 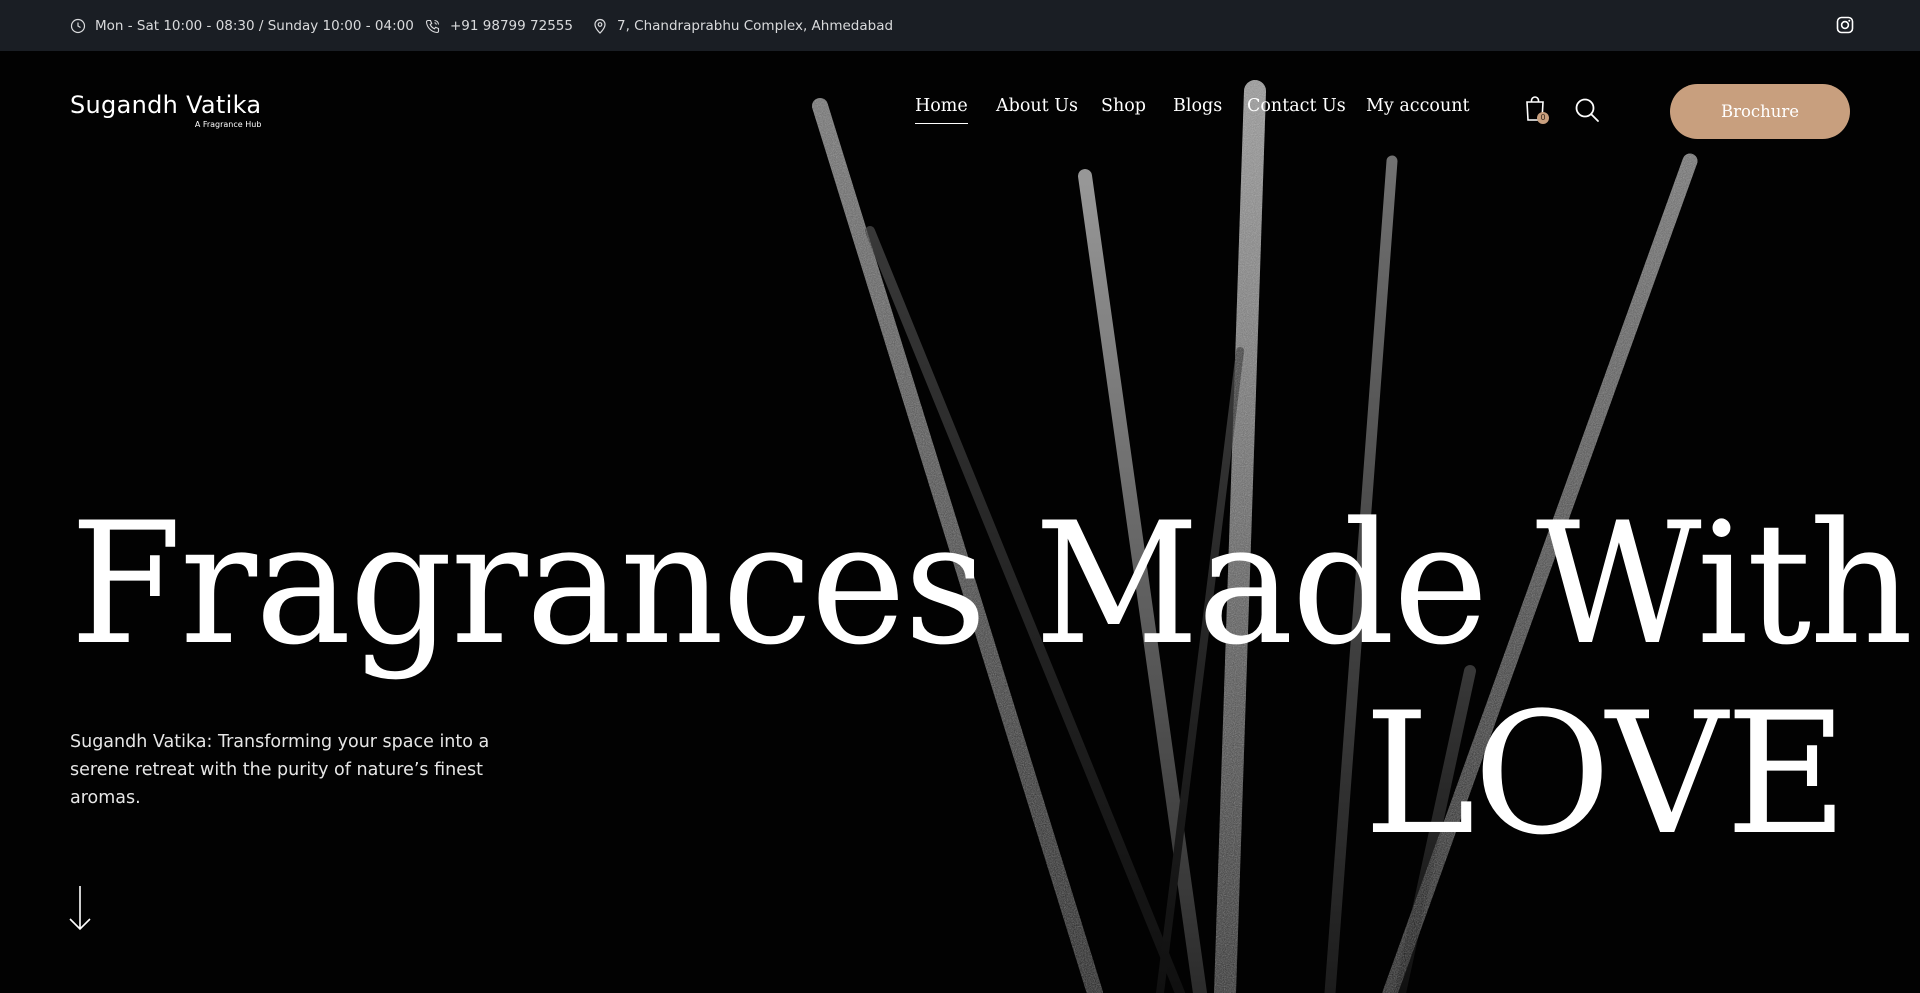 I want to click on search-icon, so click(x=1587, y=110).